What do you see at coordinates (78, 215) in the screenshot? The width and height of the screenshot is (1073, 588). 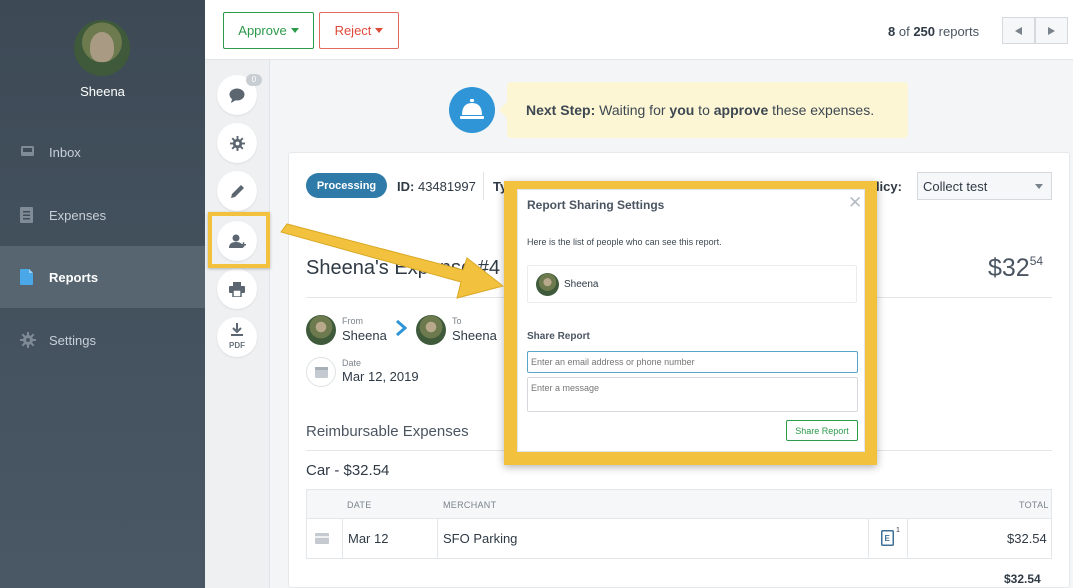 I see `sidebar-item-label: Expenses` at bounding box center [78, 215].